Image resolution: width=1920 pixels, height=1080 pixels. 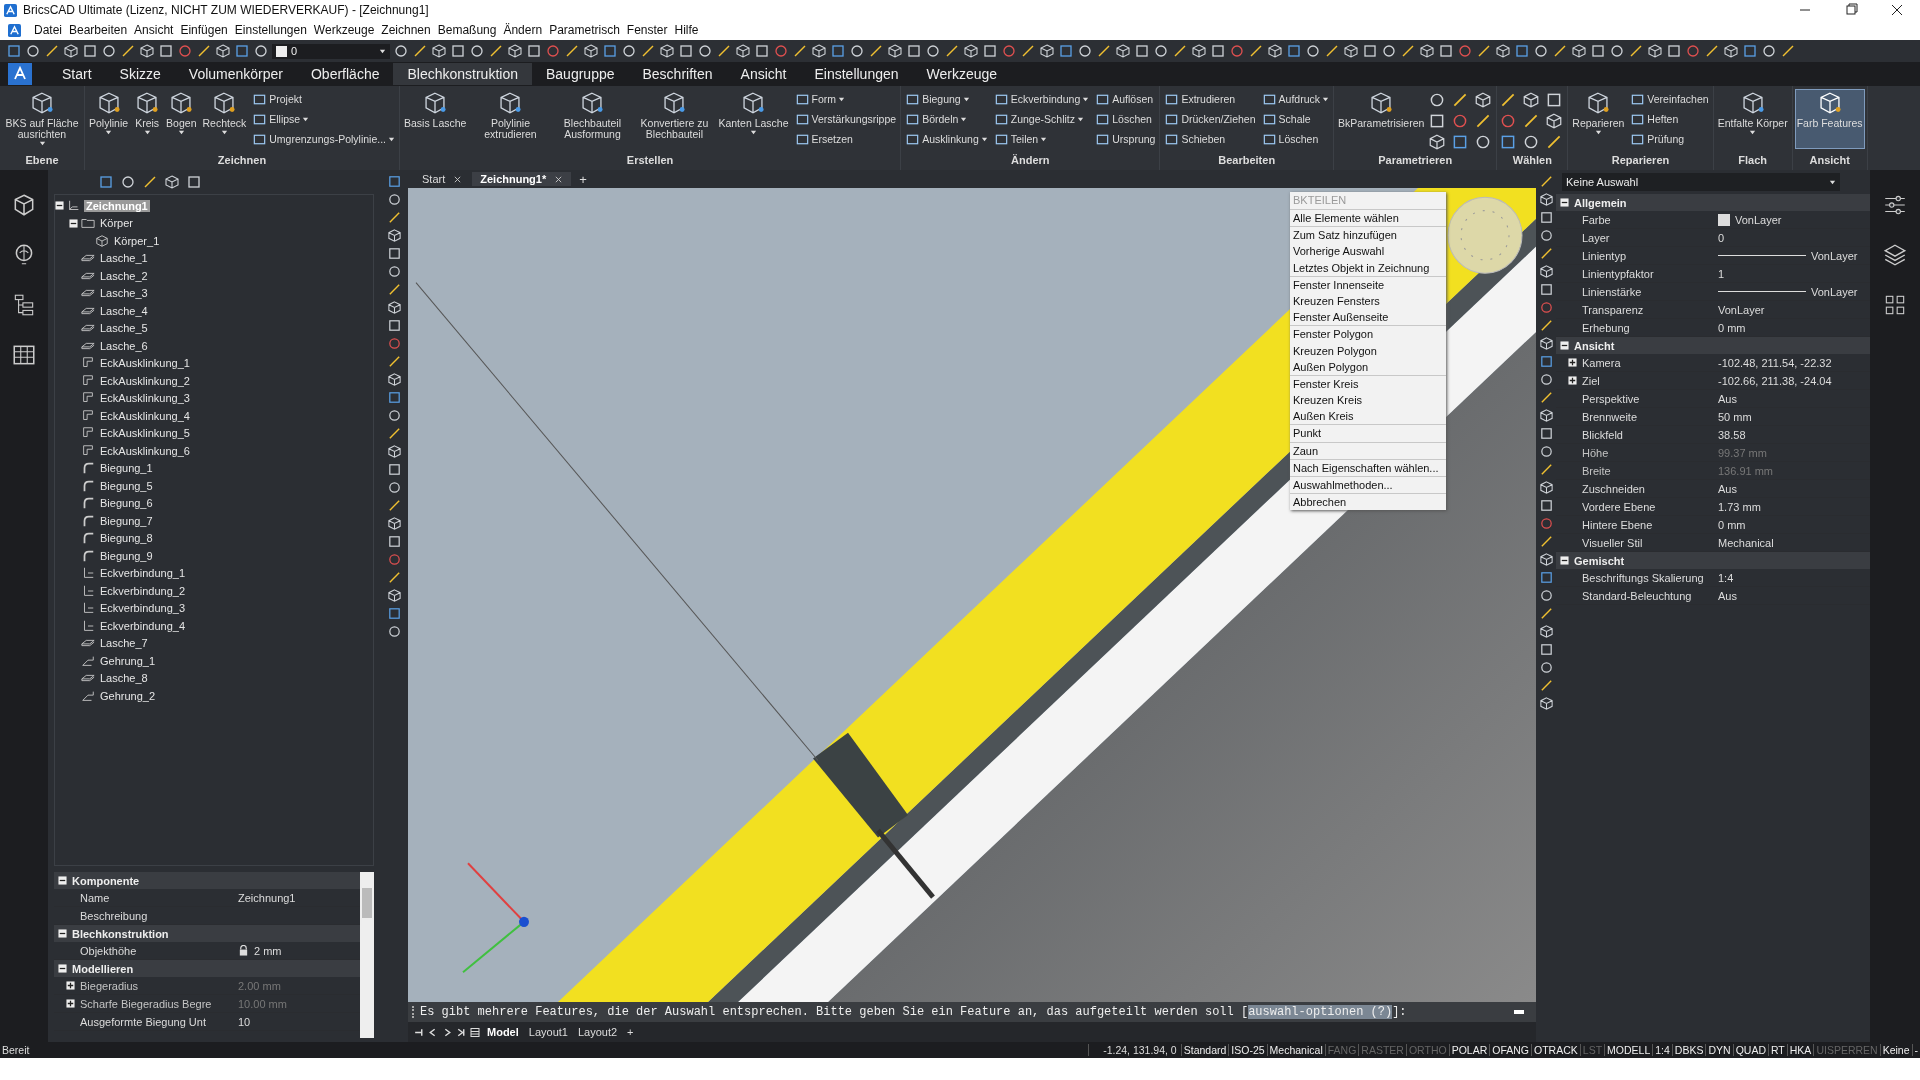 I want to click on ribbon-tab: Skizze, so click(x=140, y=74).